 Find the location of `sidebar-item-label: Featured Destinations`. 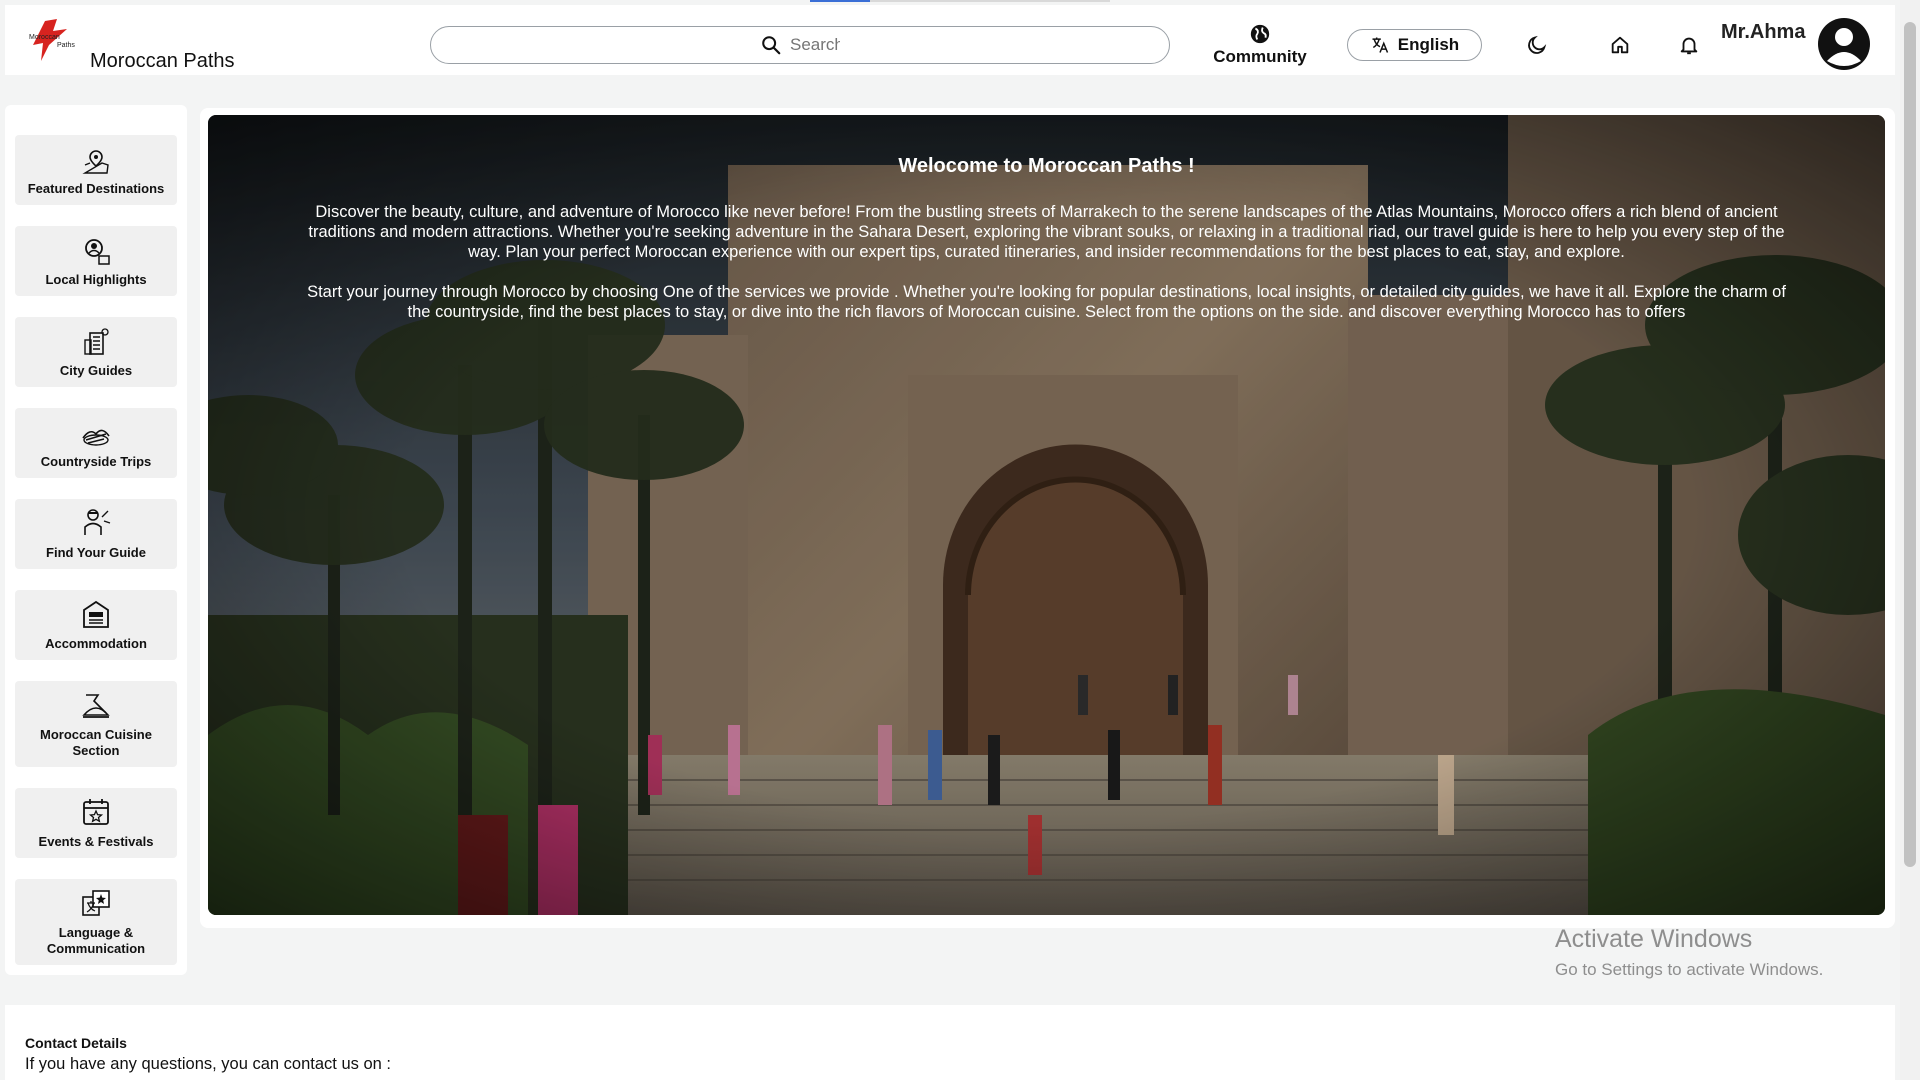

sidebar-item-label: Featured Destinations is located at coordinates (96, 188).